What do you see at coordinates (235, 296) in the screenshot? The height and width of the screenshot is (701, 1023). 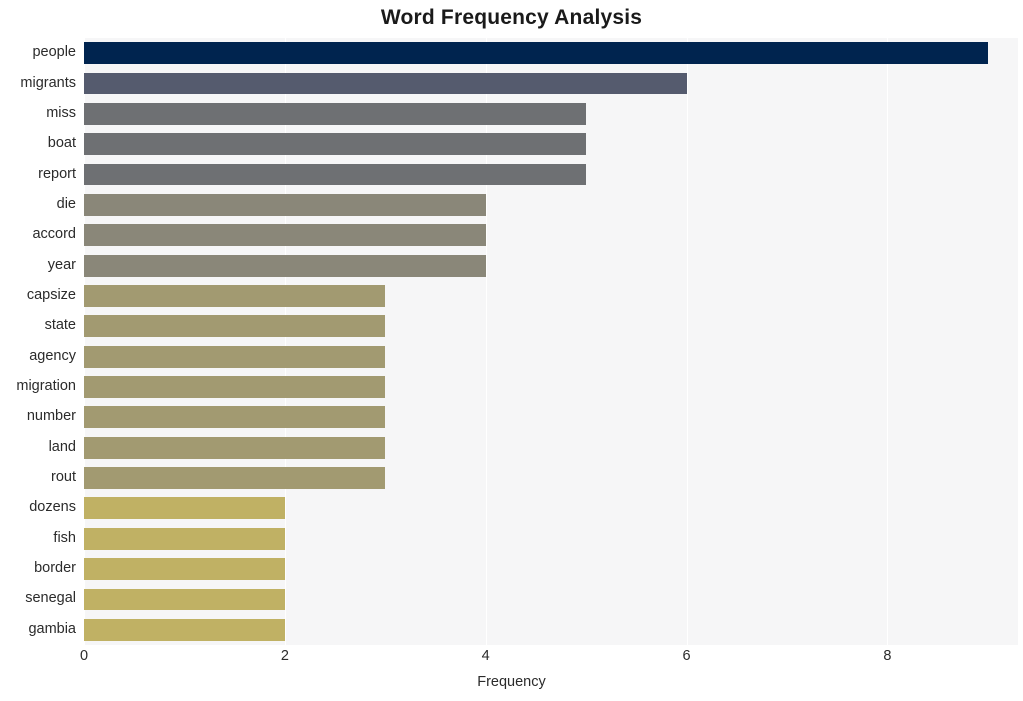 I see `bar-capsize` at bounding box center [235, 296].